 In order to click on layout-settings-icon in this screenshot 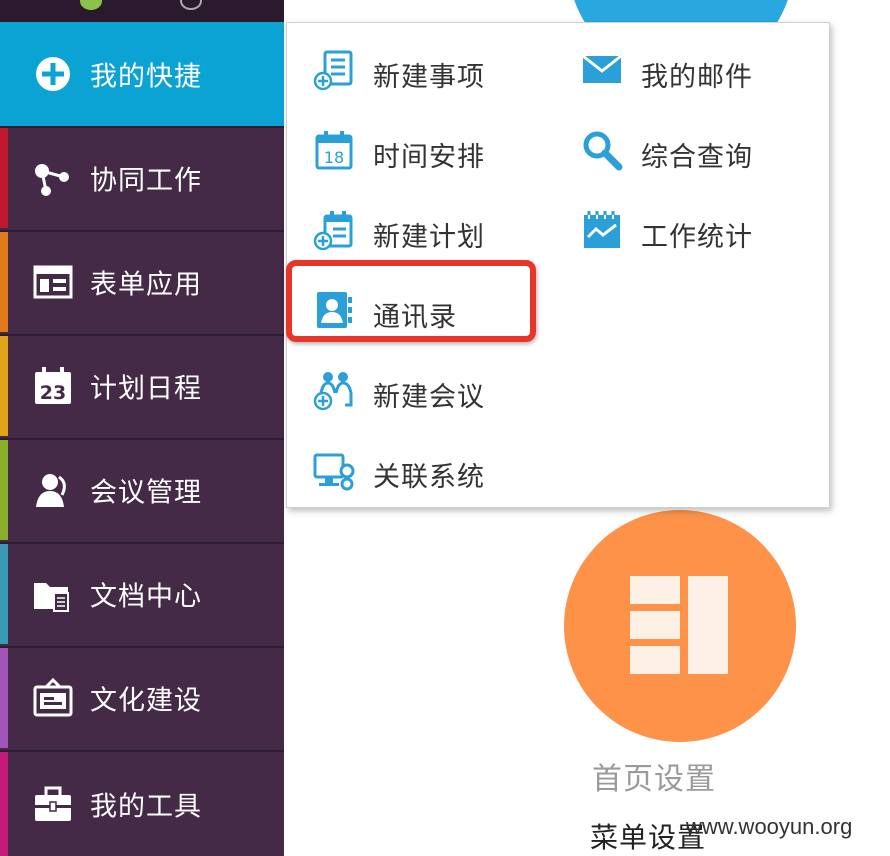, I will do `click(679, 625)`.